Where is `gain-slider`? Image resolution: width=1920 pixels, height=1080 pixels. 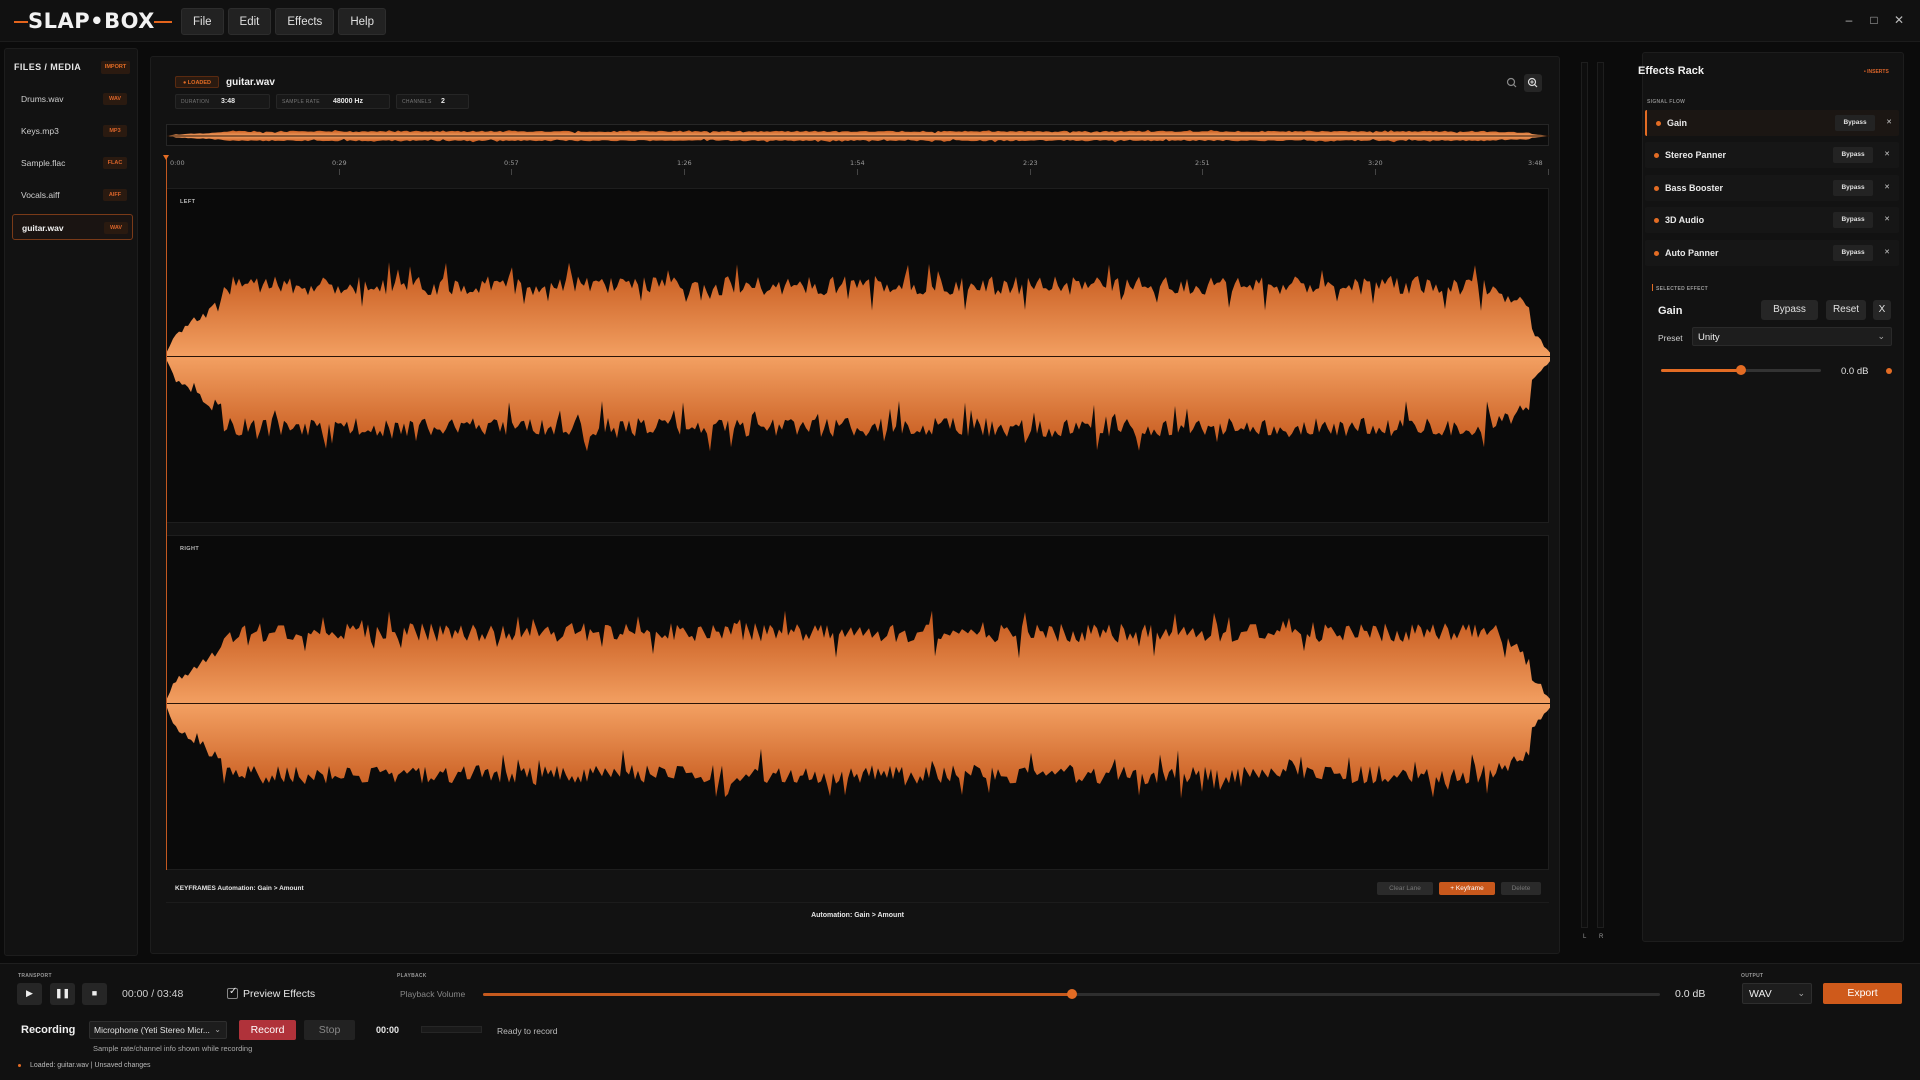
gain-slider is located at coordinates (1741, 370).